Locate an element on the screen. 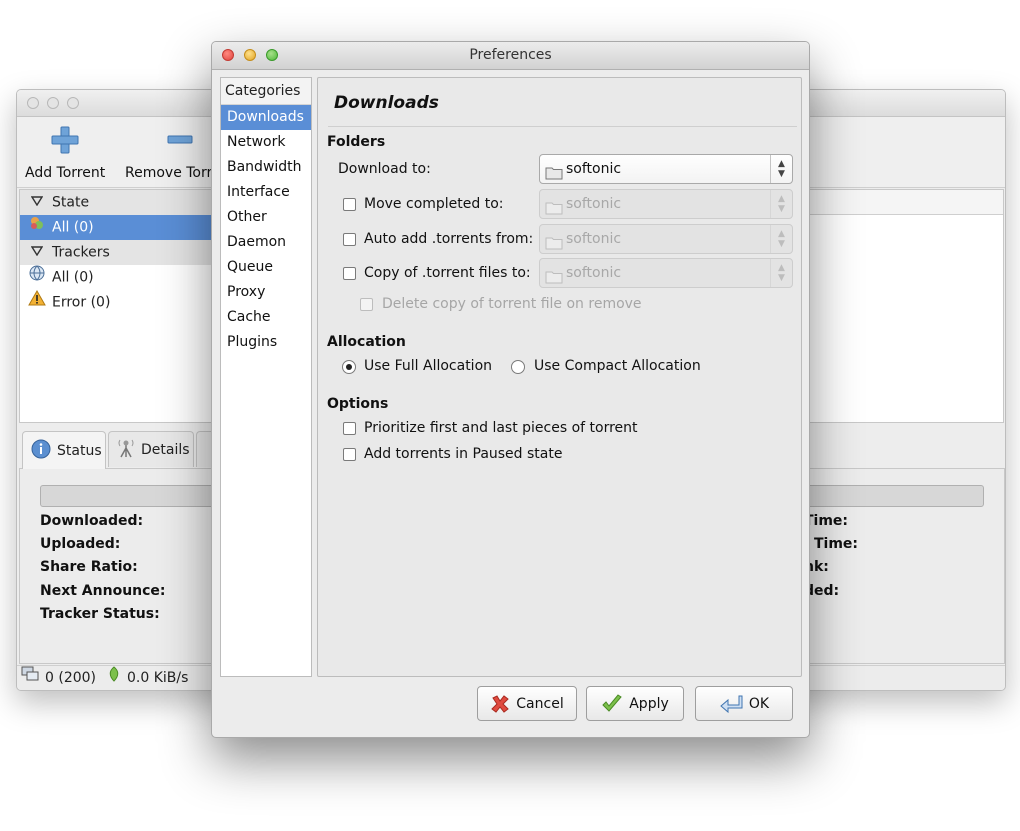 The height and width of the screenshot is (831, 1020). connections-icon is located at coordinates (30, 678).